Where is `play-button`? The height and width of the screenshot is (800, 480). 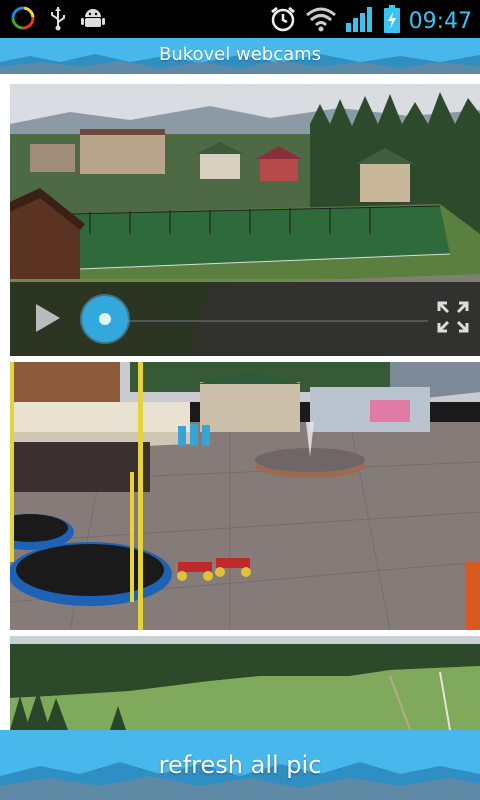 play-button is located at coordinates (47, 318).